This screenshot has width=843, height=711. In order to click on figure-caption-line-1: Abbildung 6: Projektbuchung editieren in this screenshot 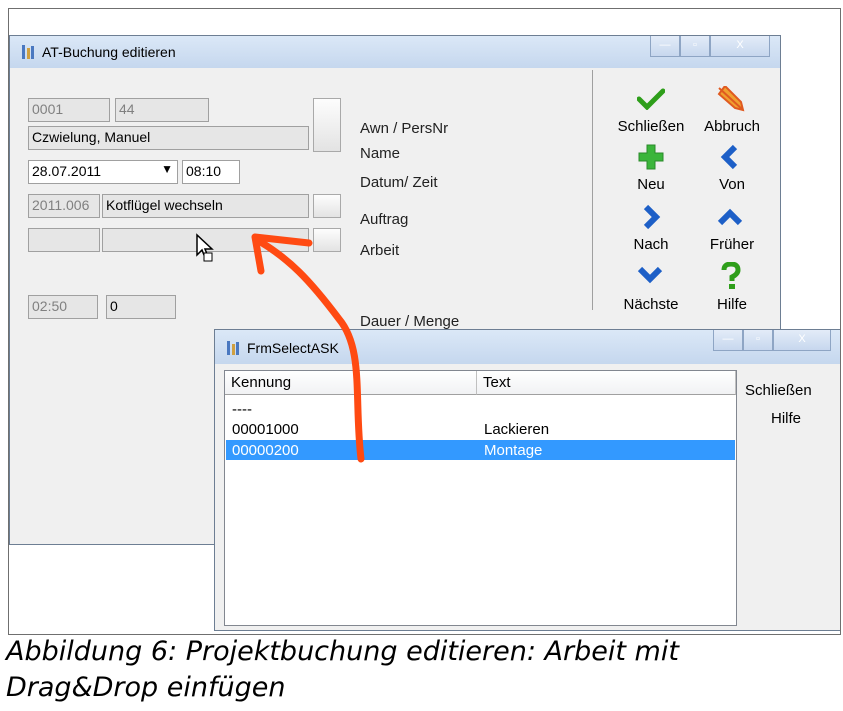, I will do `click(342, 651)`.